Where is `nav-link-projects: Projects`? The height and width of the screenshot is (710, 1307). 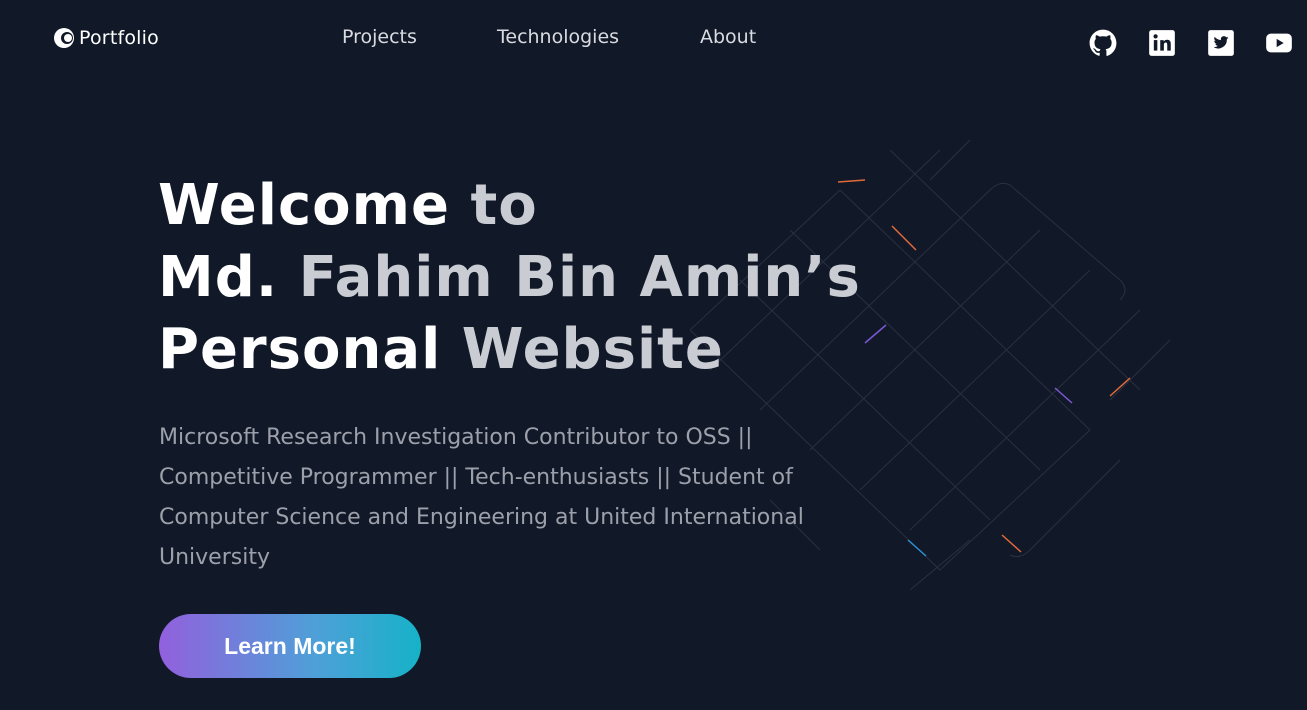 nav-link-projects: Projects is located at coordinates (379, 37).